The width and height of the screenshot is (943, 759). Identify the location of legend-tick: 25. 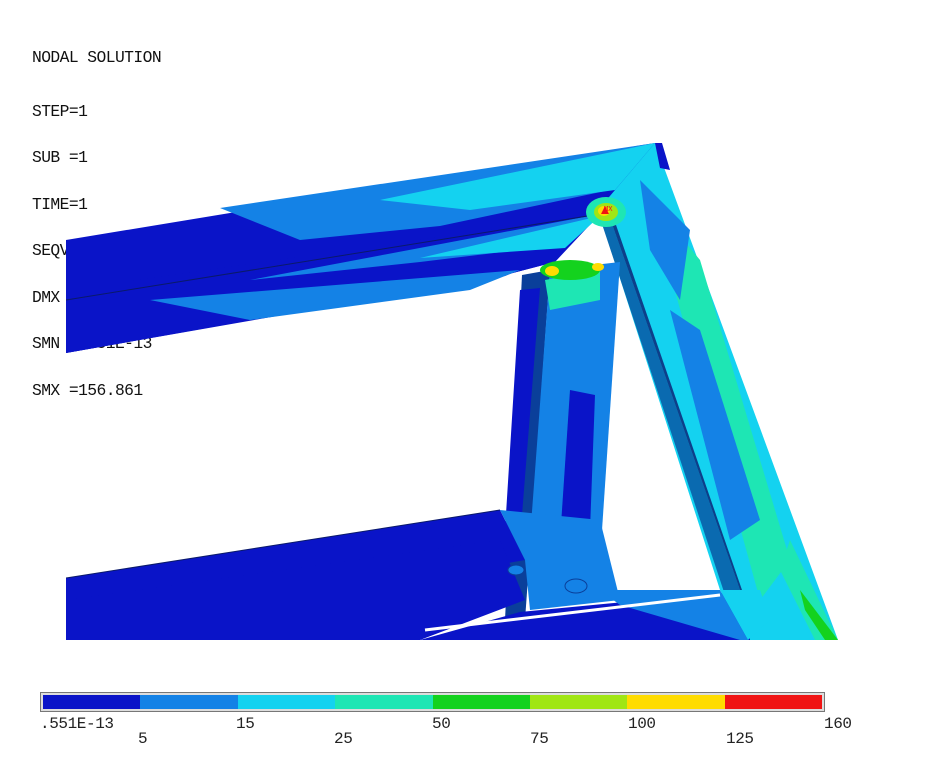
(343, 739).